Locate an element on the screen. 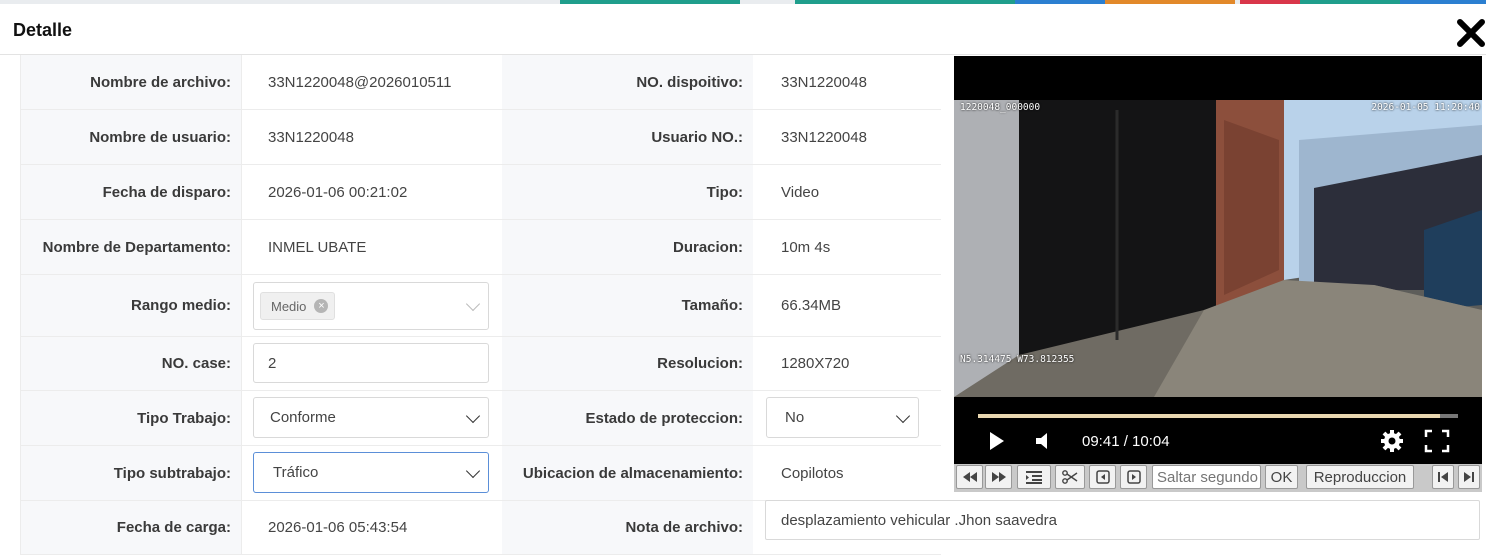 The width and height of the screenshot is (1486, 555). value-tipo: Video is located at coordinates (800, 192).